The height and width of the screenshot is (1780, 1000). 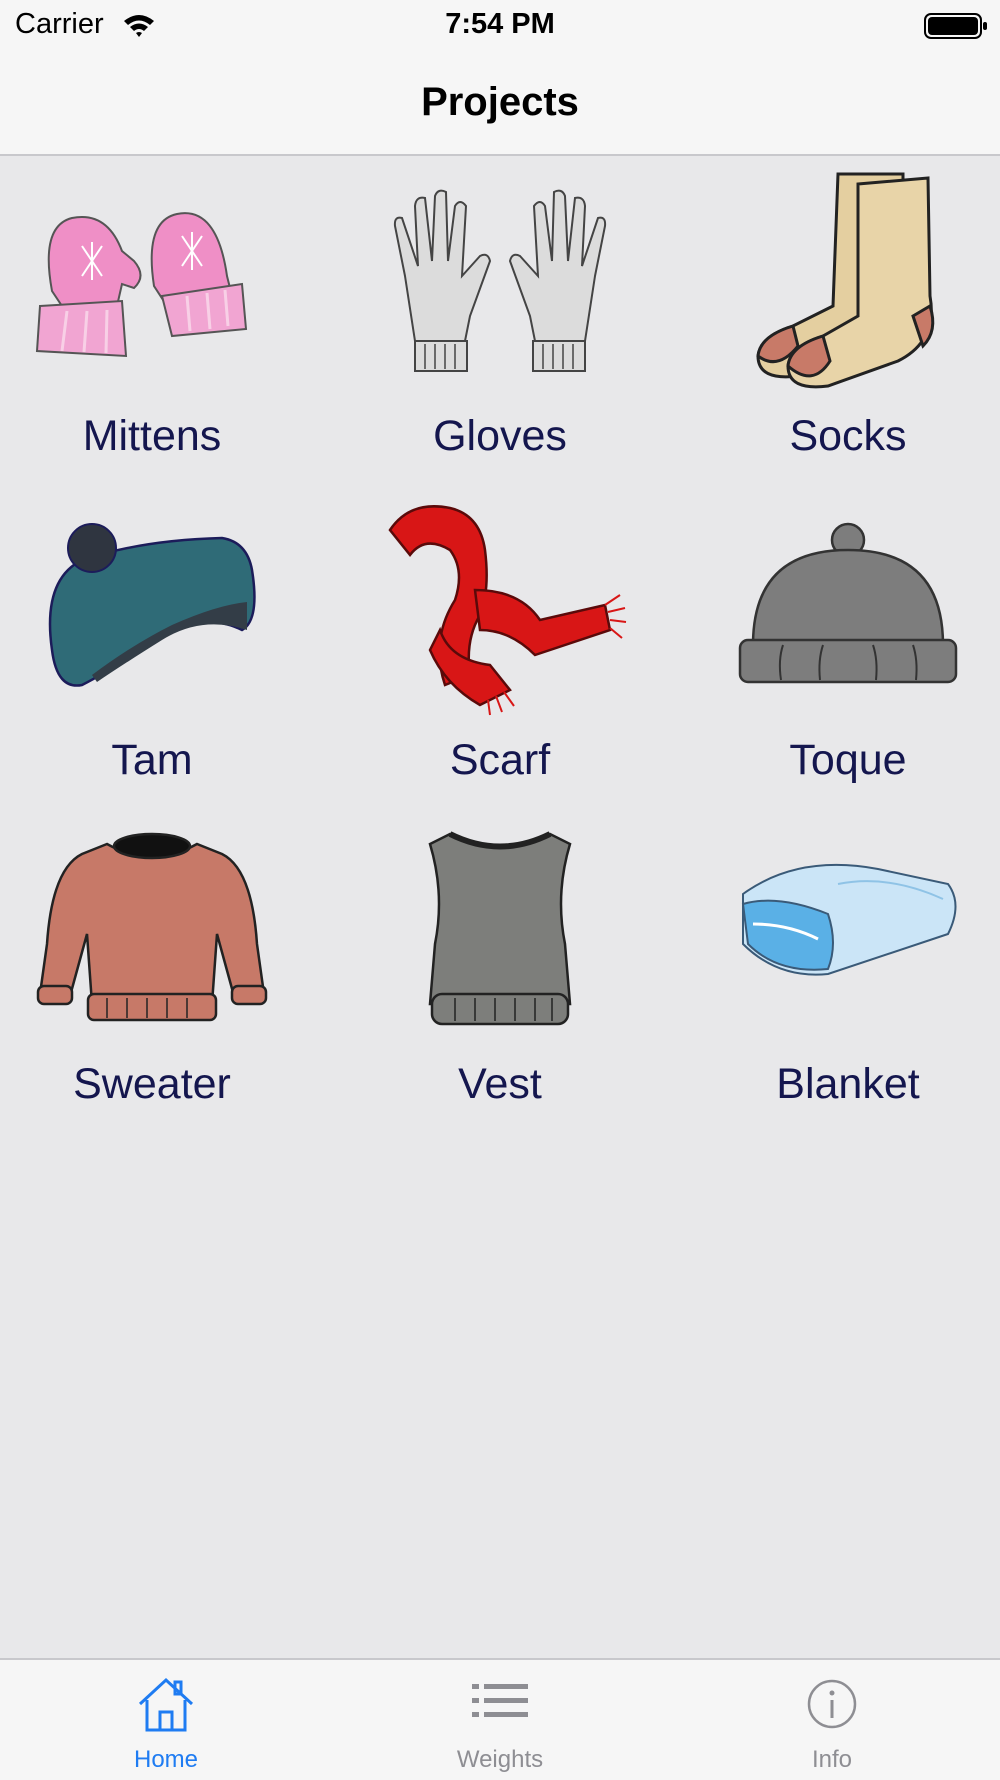 I want to click on clock: 7:54 PM, so click(x=500, y=24).